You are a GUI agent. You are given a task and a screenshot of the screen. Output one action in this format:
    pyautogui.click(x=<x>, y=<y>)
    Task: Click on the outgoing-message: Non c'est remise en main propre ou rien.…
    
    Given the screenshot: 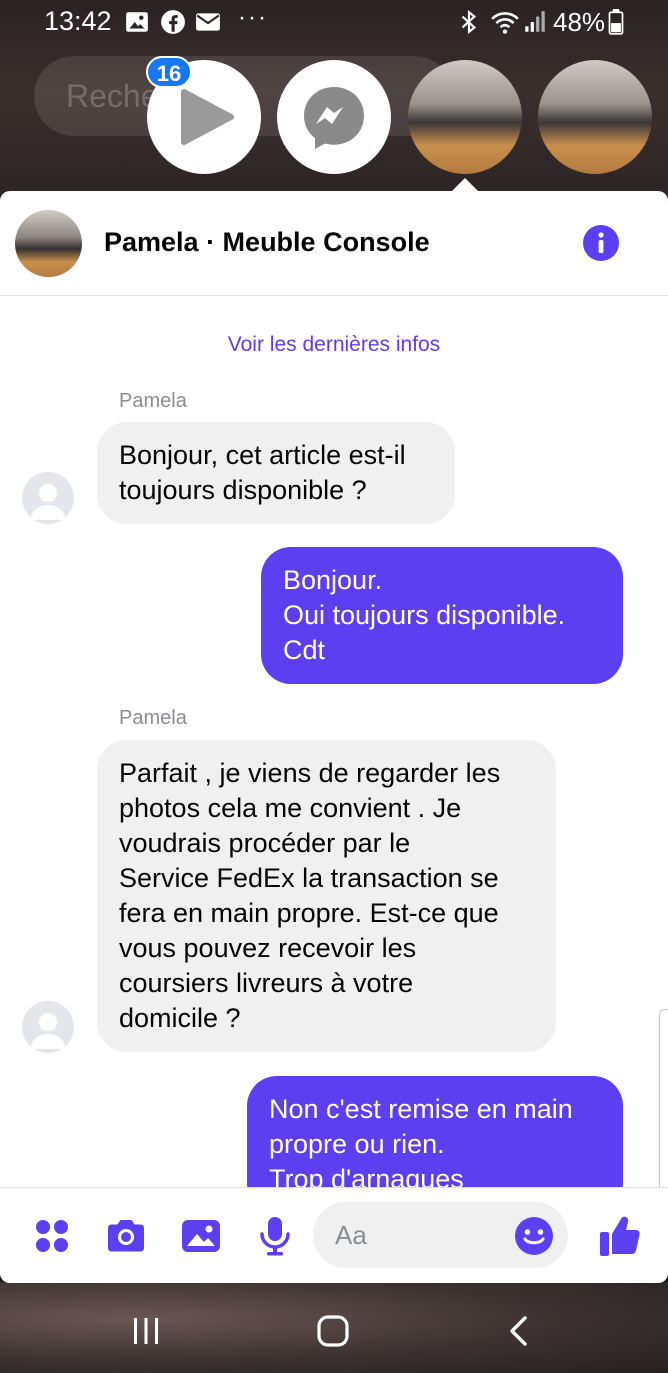 What is the action you would take?
    pyautogui.click(x=435, y=1131)
    